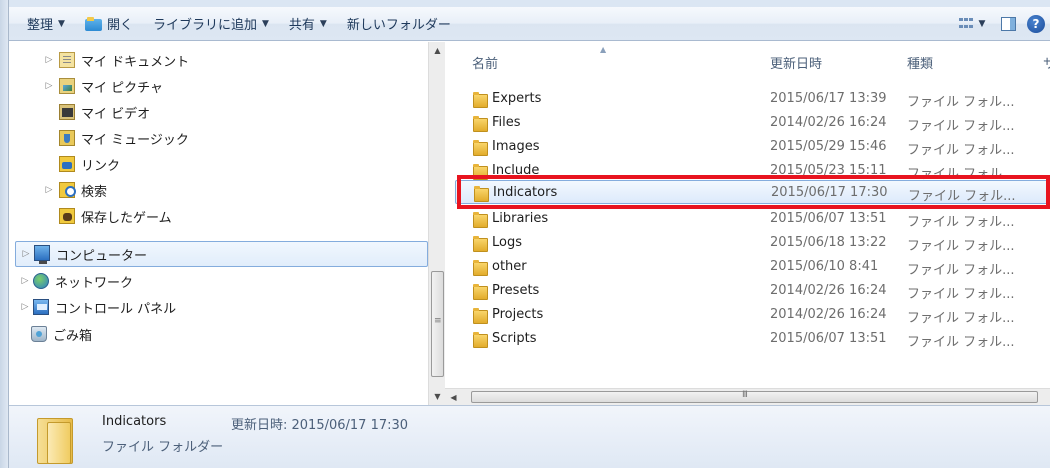  What do you see at coordinates (437, 50) in the screenshot?
I see `scroll-up-icon: ▲` at bounding box center [437, 50].